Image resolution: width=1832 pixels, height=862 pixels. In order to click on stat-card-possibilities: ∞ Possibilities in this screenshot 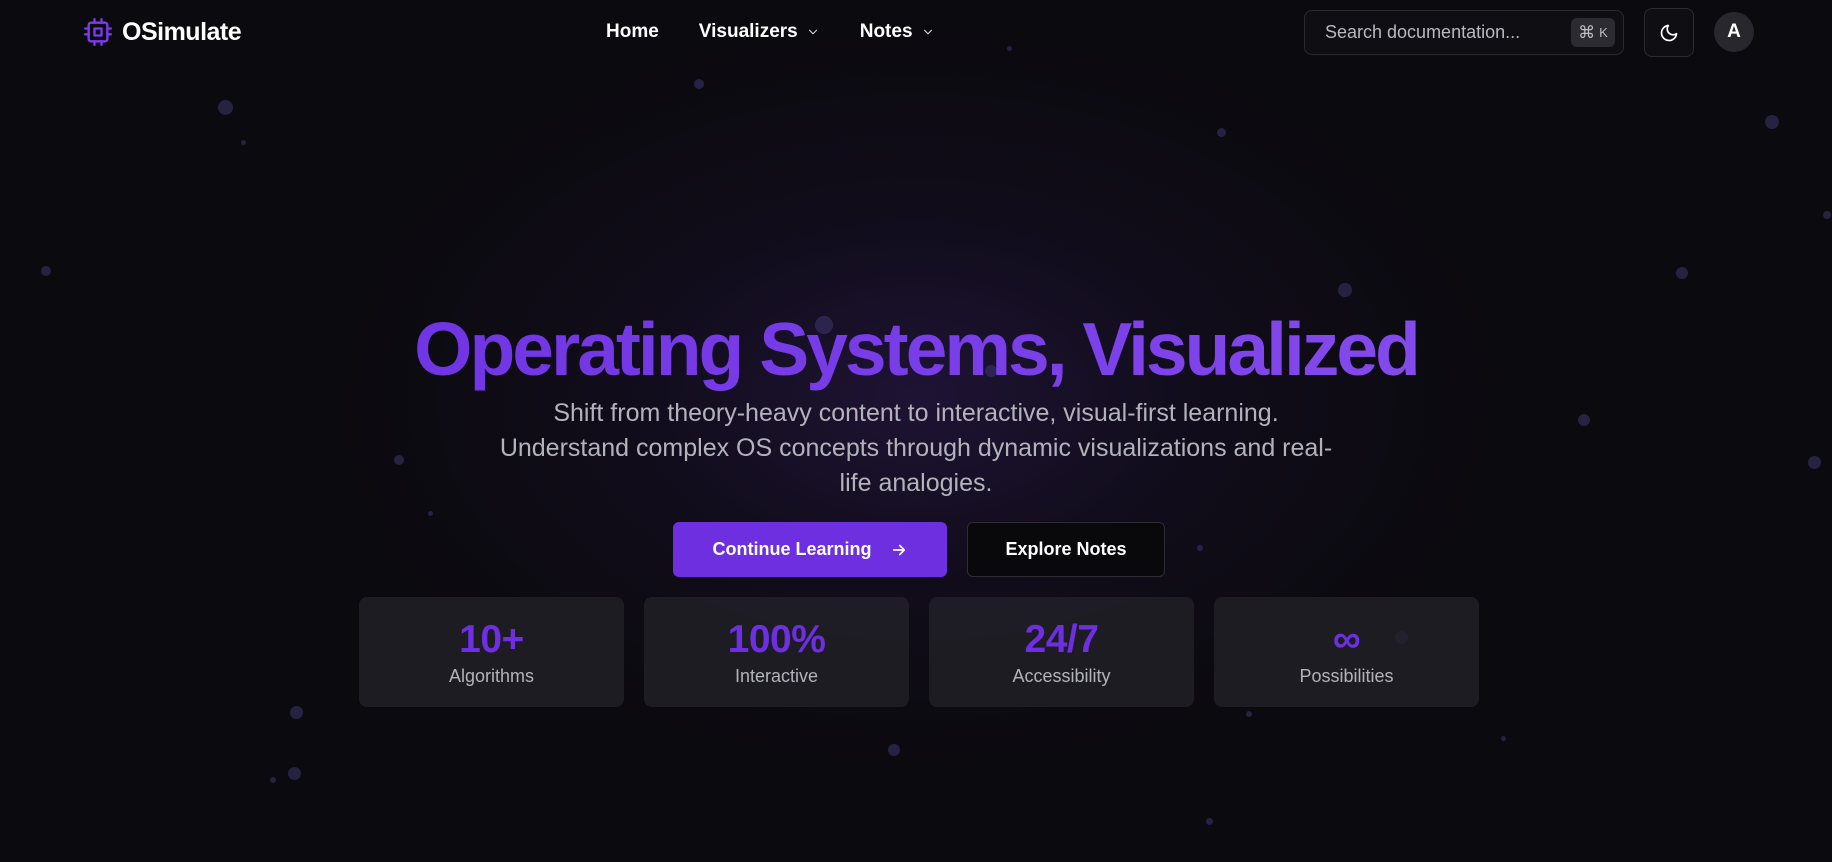, I will do `click(1346, 652)`.